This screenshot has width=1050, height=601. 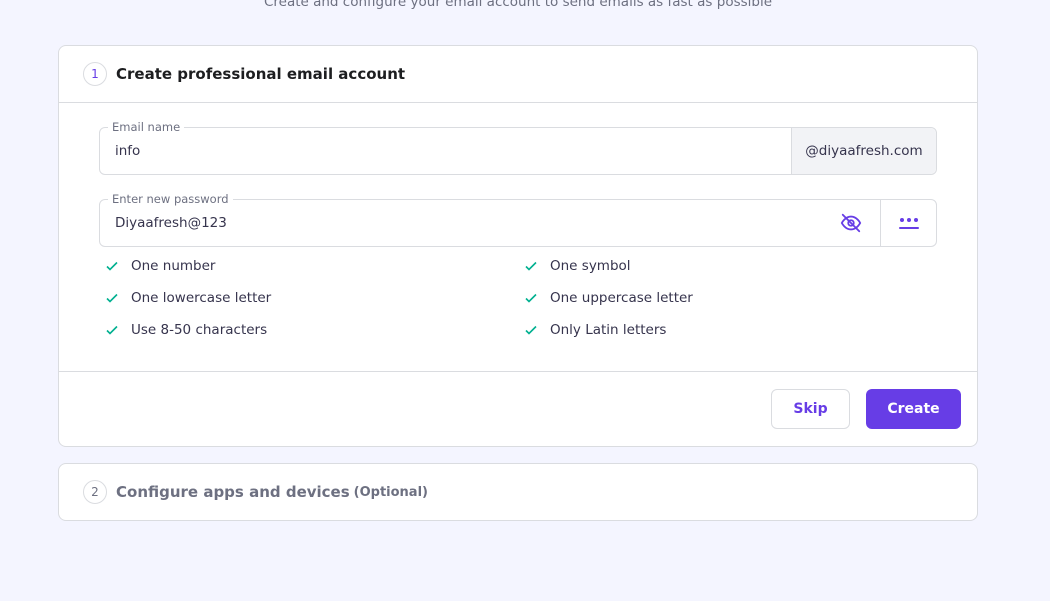 What do you see at coordinates (734, 266) in the screenshot?
I see `requirement-item: One symbol` at bounding box center [734, 266].